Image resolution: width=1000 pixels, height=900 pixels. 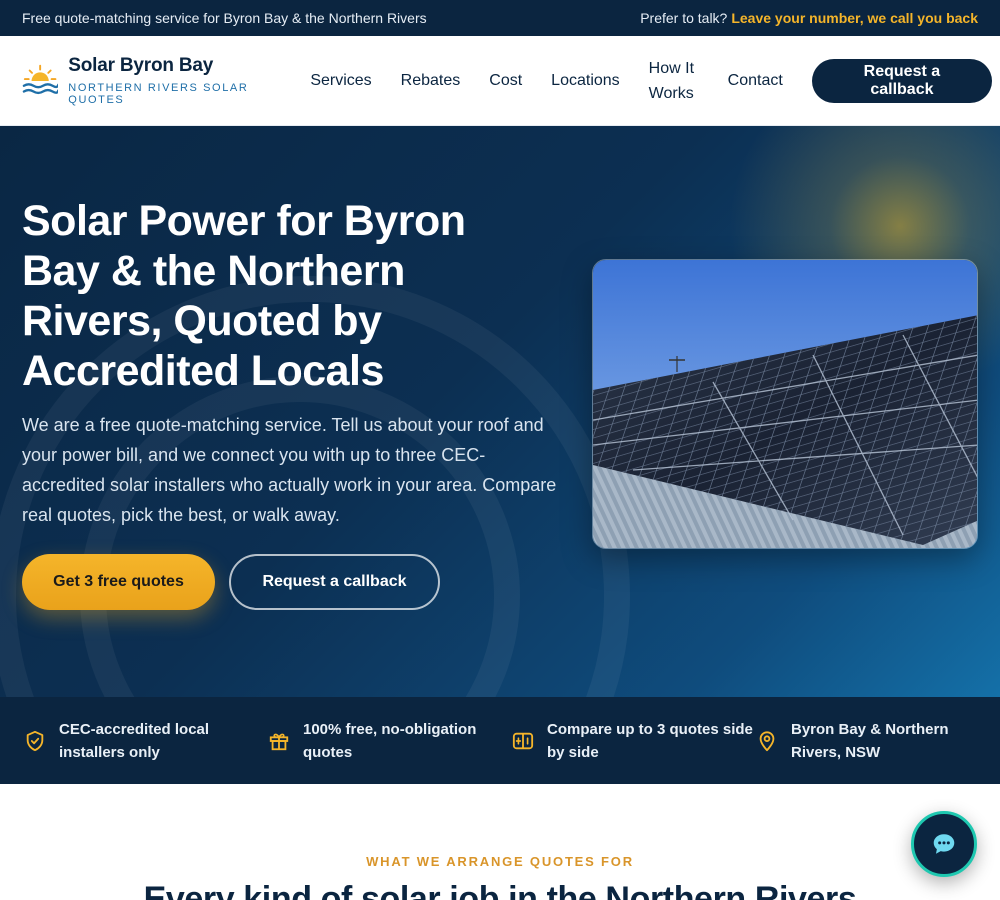 What do you see at coordinates (40, 79) in the screenshot?
I see `sun-over-waves-icon` at bounding box center [40, 79].